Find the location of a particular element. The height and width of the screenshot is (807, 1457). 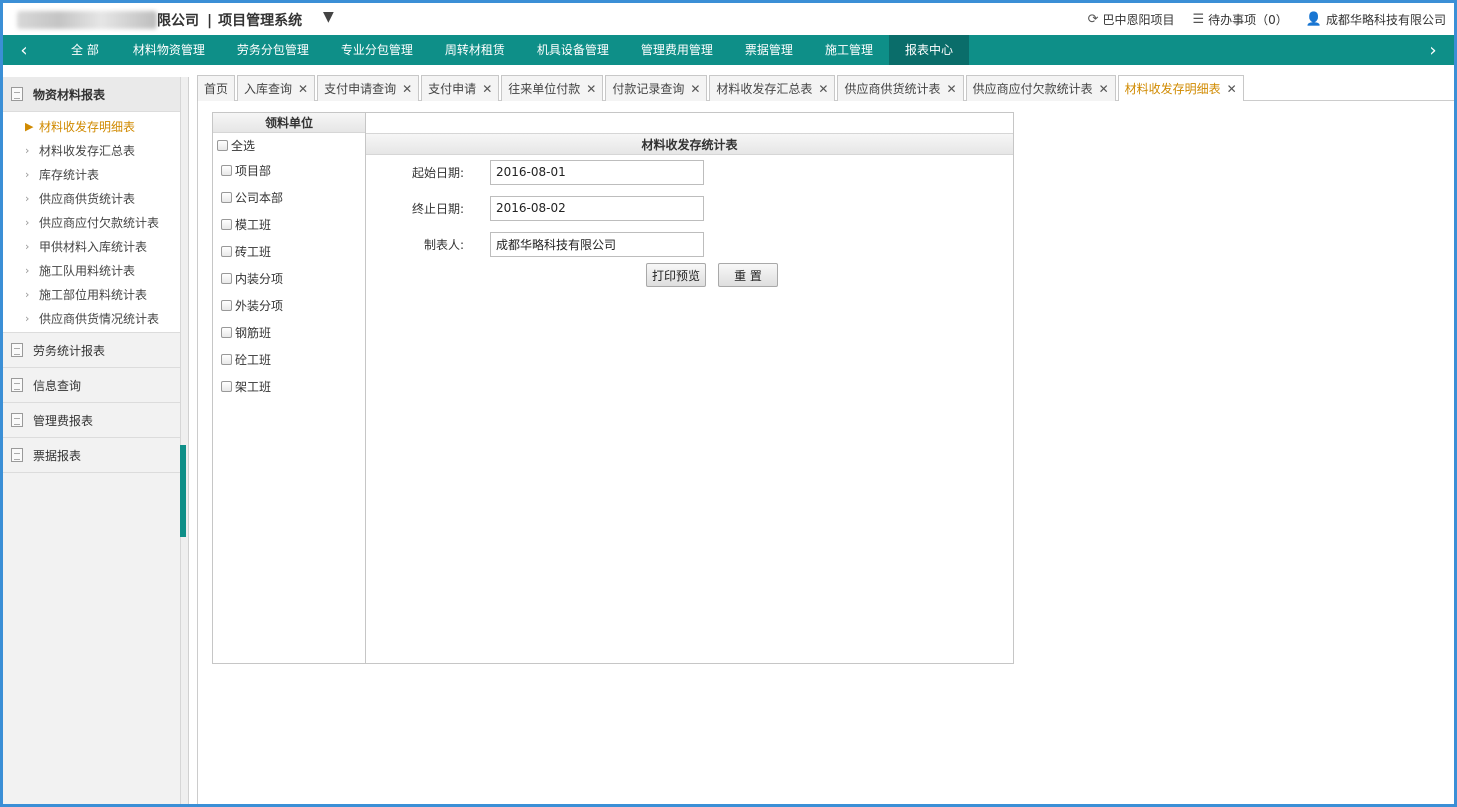

sidebar-group-admin-fee-reports: 管理费报表 is located at coordinates (91, 420).